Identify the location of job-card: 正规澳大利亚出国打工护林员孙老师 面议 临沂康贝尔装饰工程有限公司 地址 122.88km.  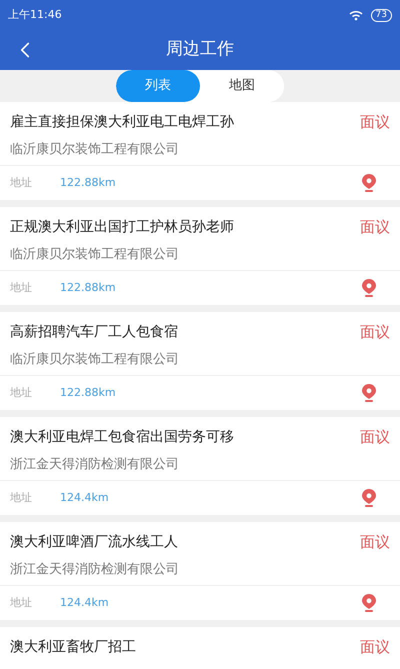
(200, 256).